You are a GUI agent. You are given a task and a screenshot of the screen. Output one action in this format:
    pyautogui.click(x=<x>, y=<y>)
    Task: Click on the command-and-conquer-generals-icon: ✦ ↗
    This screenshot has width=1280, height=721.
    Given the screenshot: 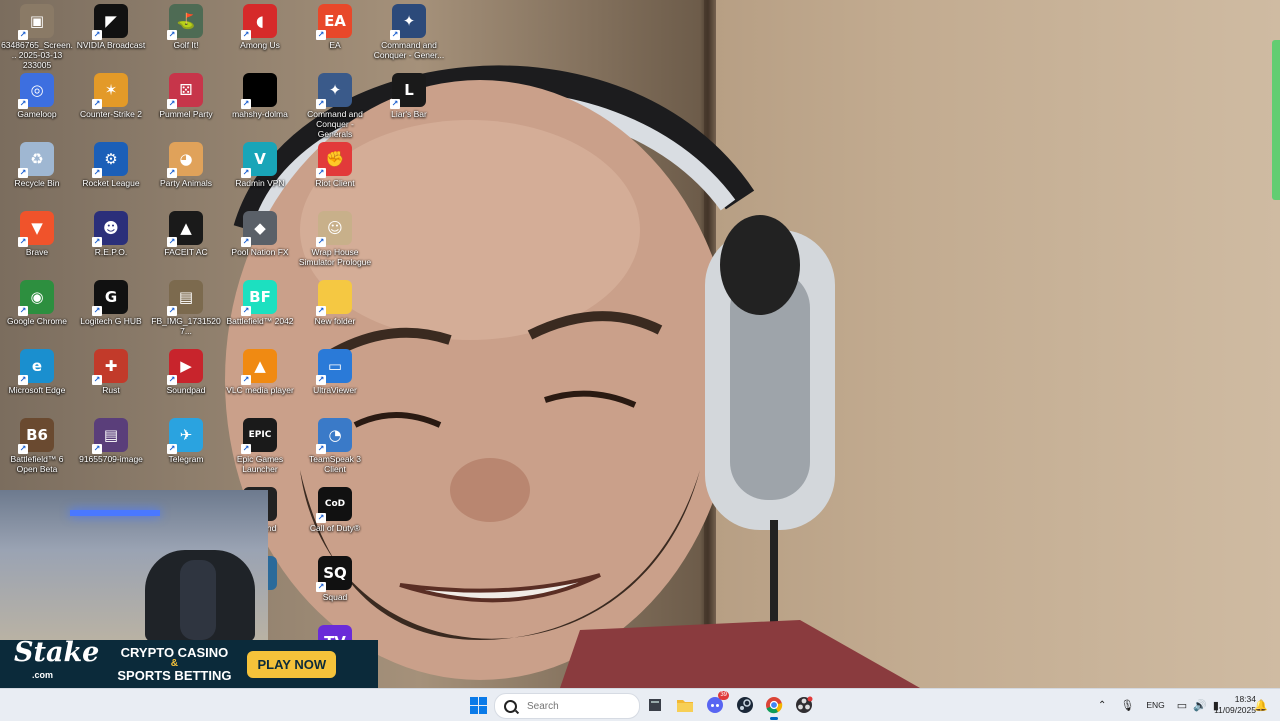 What is the action you would take?
    pyautogui.click(x=334, y=91)
    